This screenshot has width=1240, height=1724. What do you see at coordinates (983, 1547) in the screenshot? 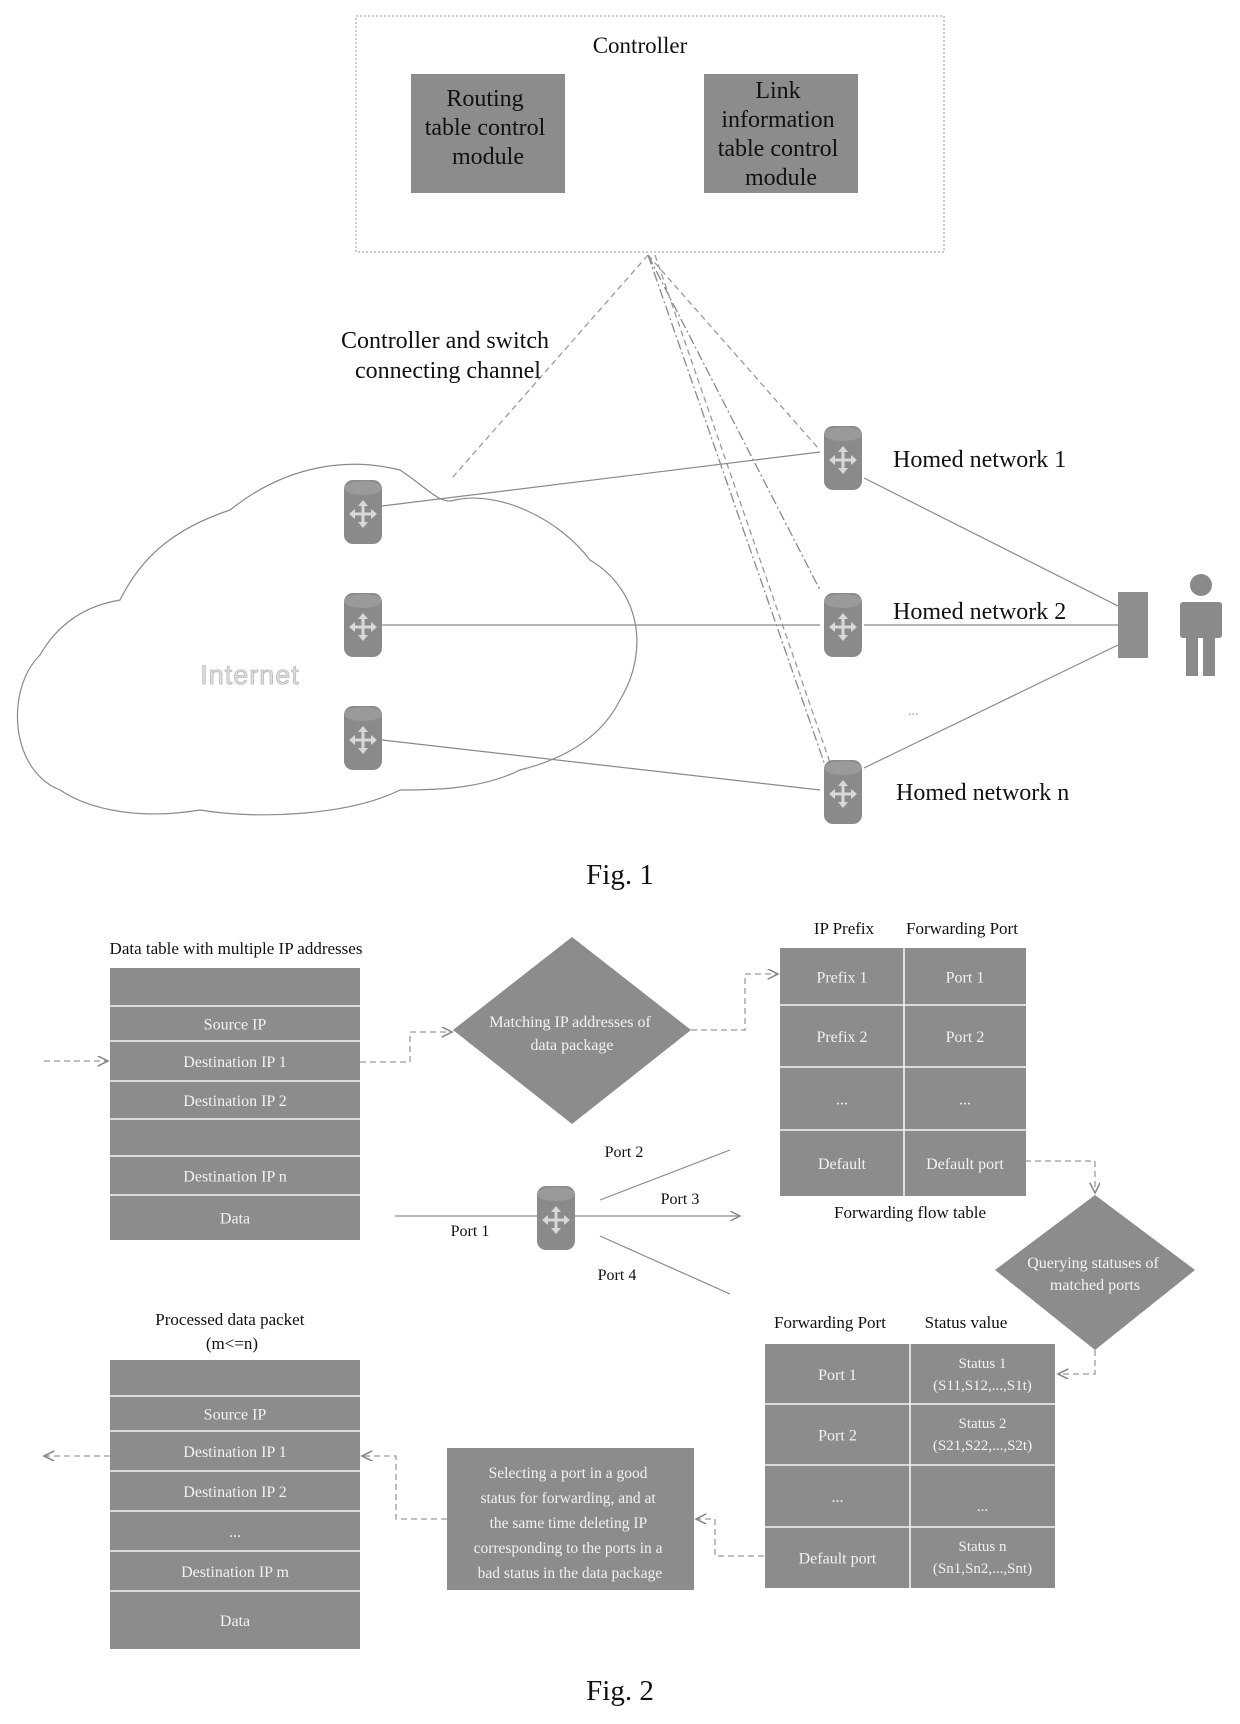
I see `status-name-cell: Status n` at bounding box center [983, 1547].